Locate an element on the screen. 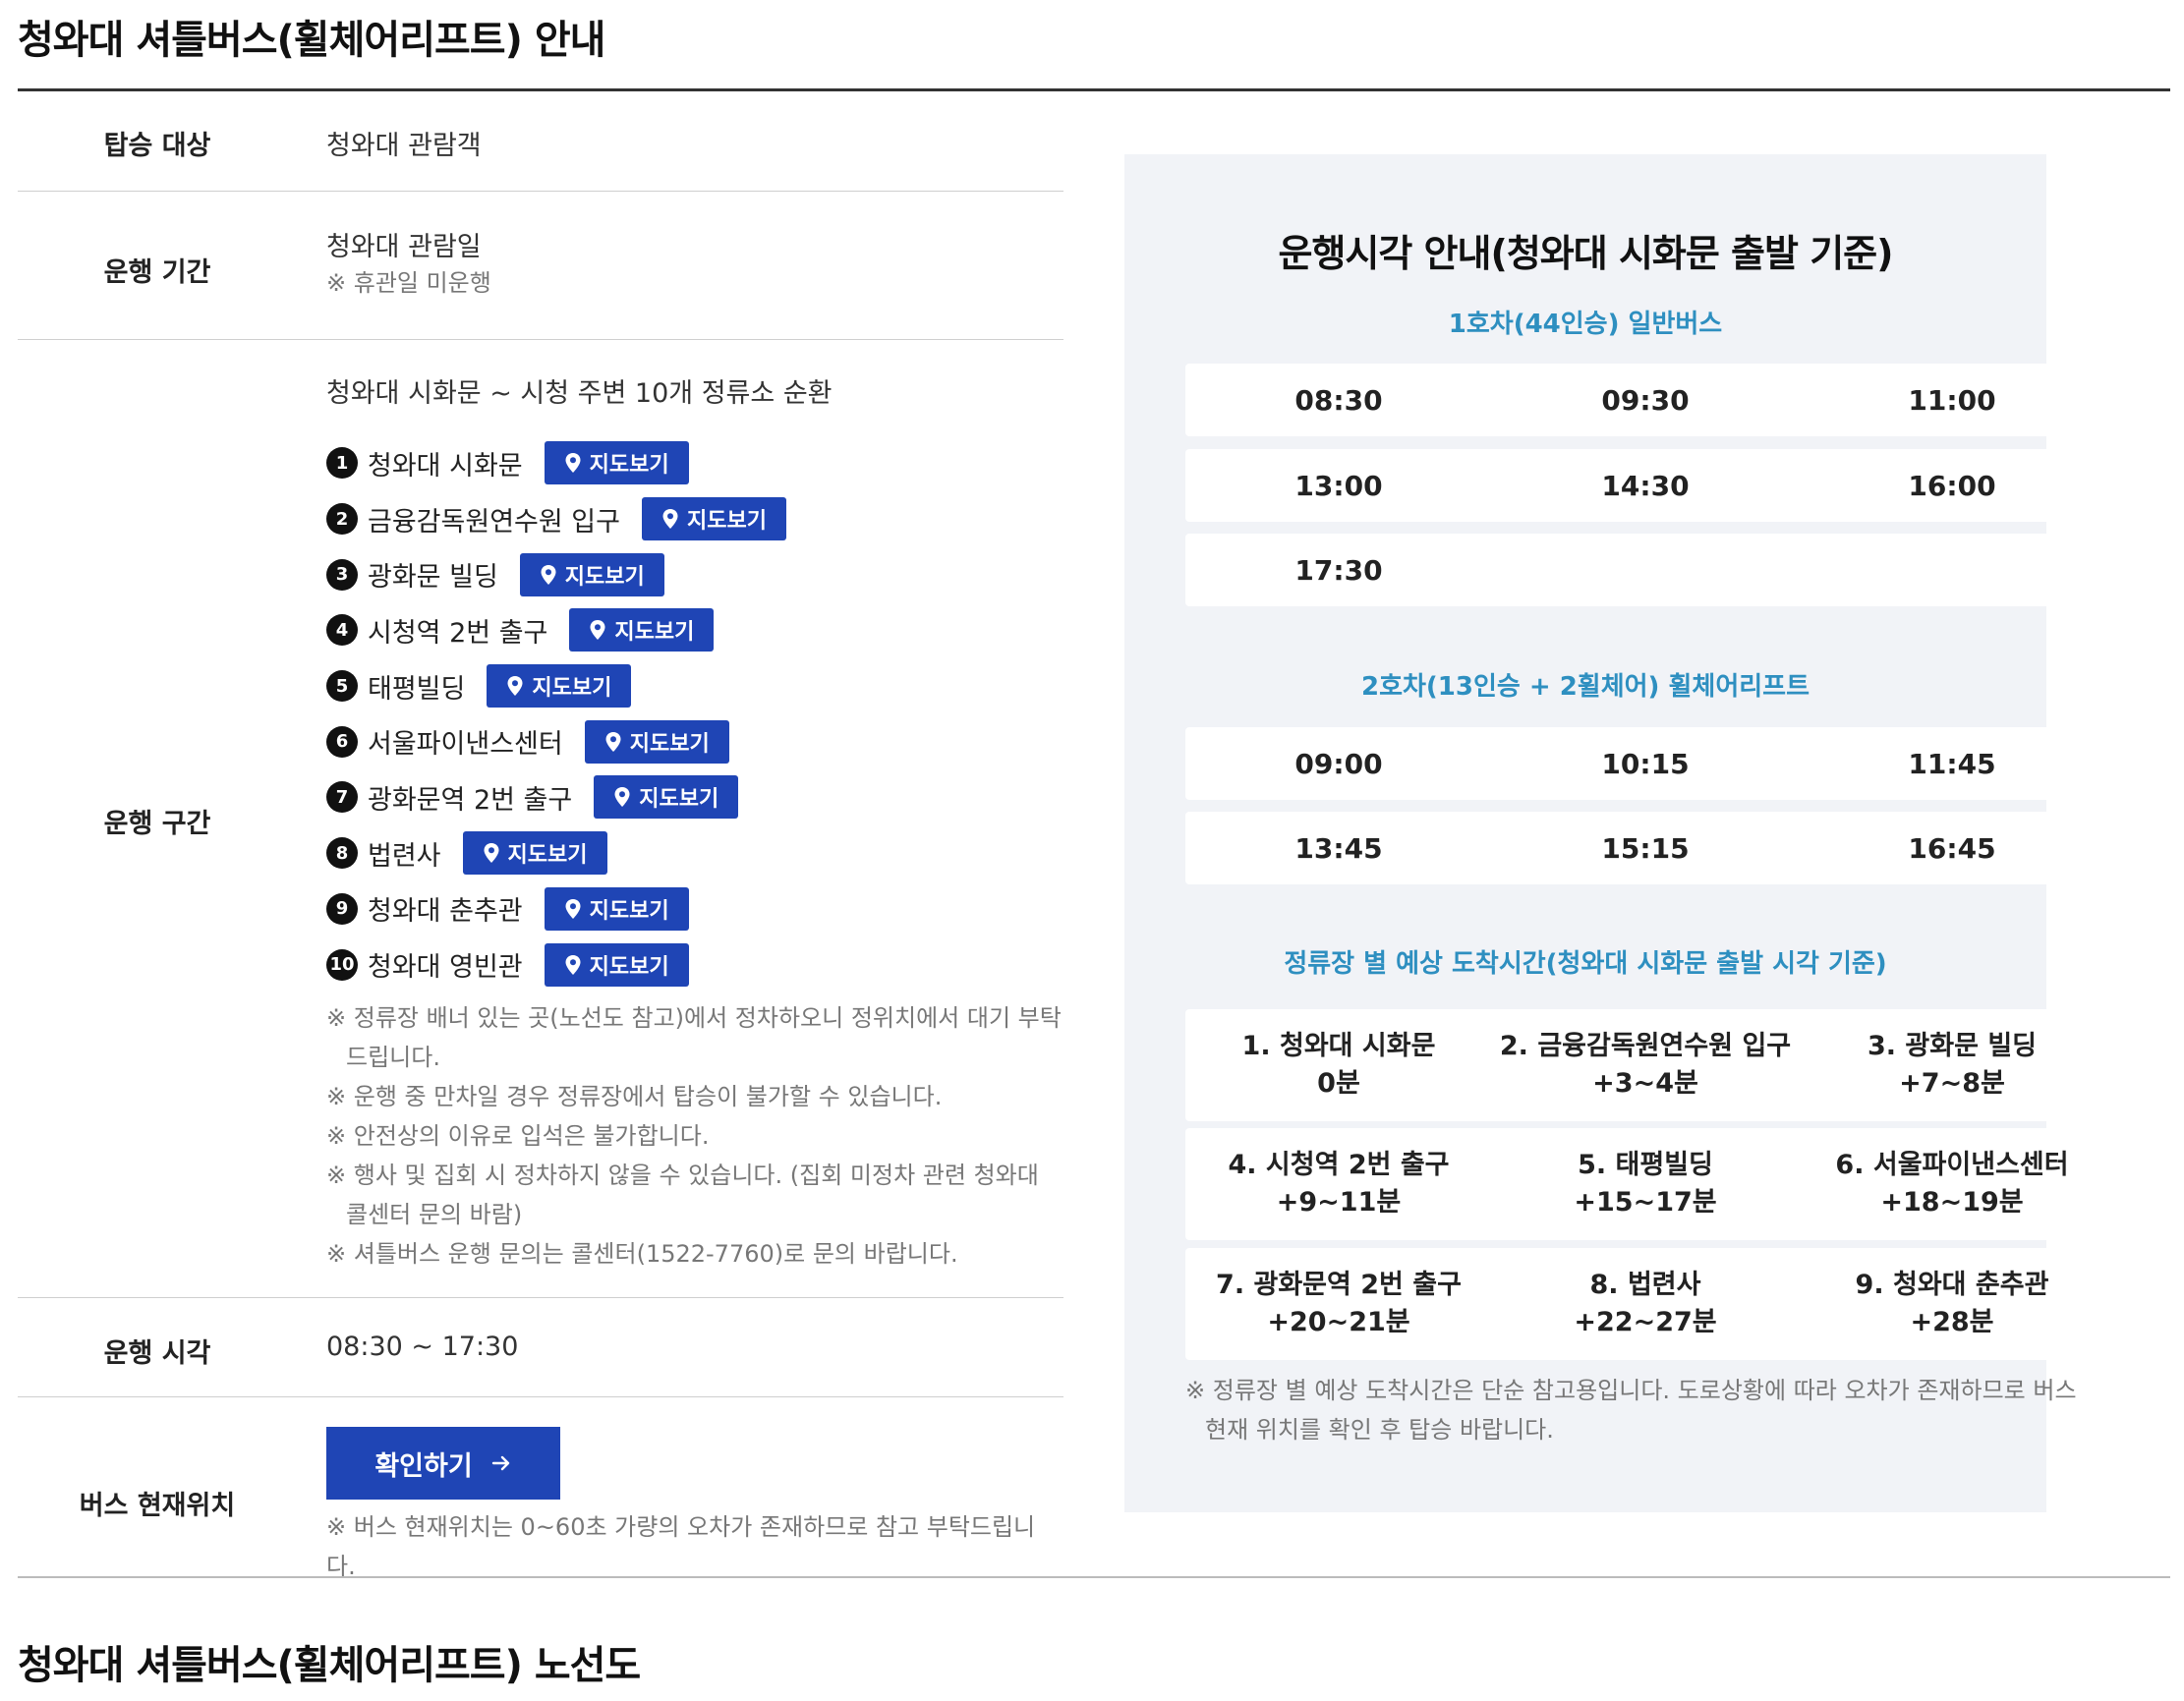  stop-name: 청와대 춘추관 is located at coordinates (445, 912).